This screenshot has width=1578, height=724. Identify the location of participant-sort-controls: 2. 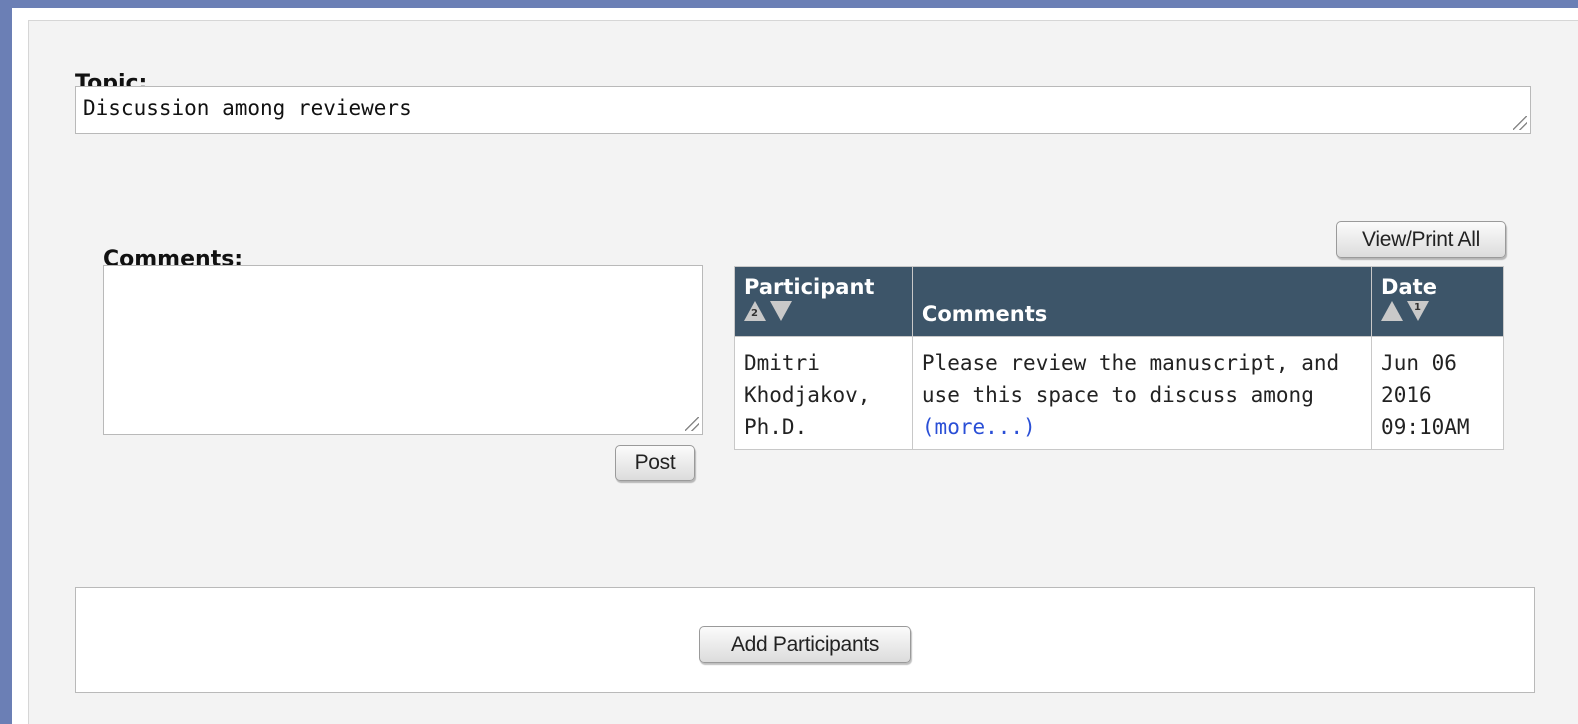
(768, 311).